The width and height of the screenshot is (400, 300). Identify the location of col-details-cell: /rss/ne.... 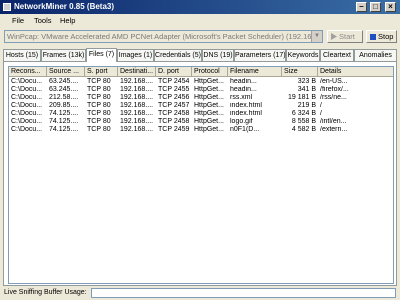
(333, 97).